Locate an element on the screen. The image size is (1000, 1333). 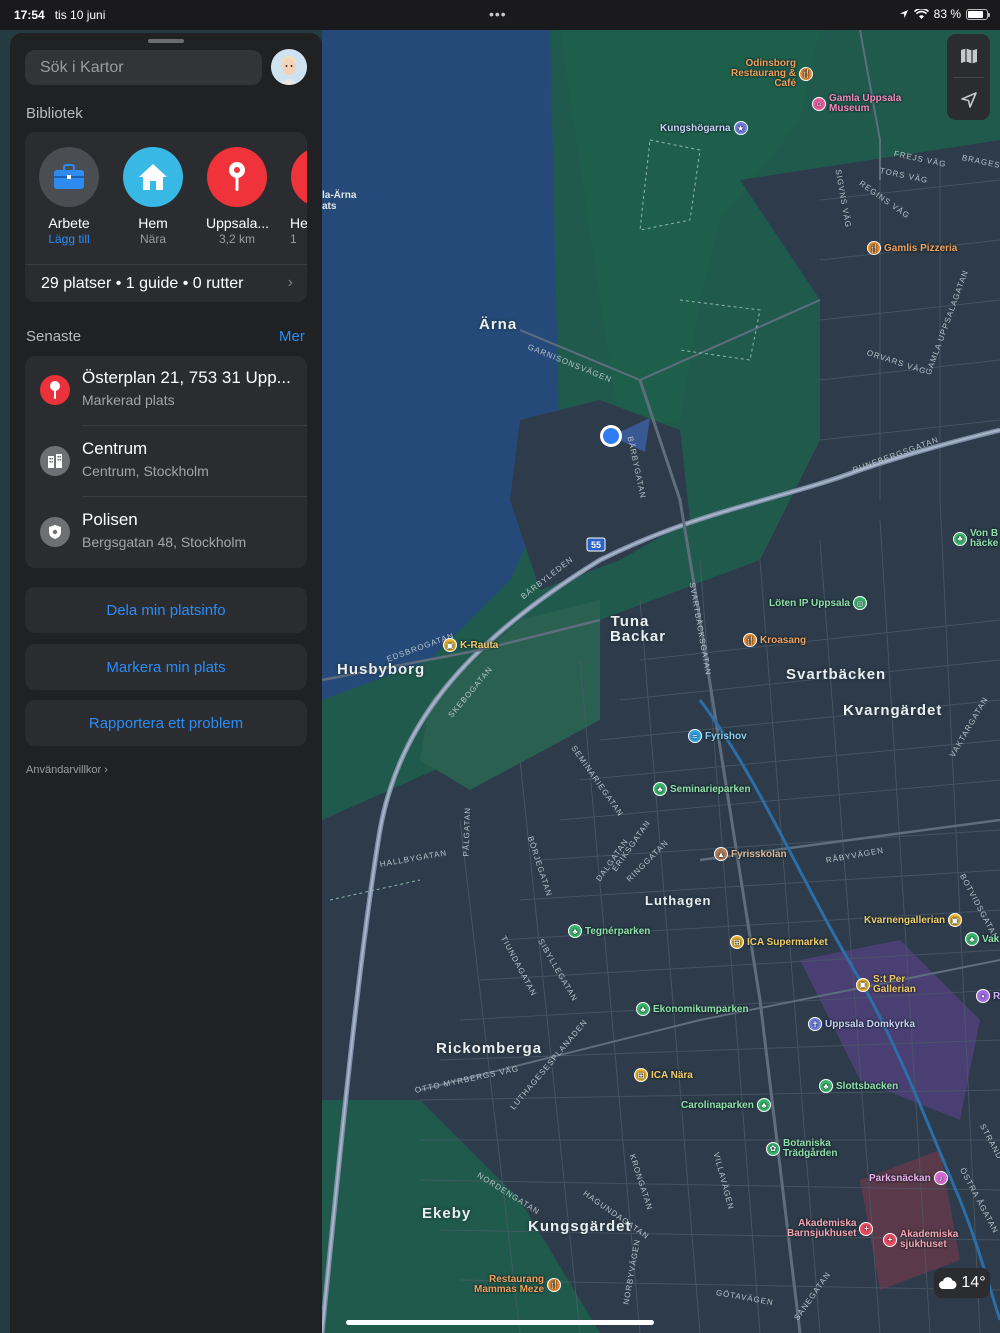
recent-item: Polisen Bergsgatan 48, Stockholm is located at coordinates (166, 533).